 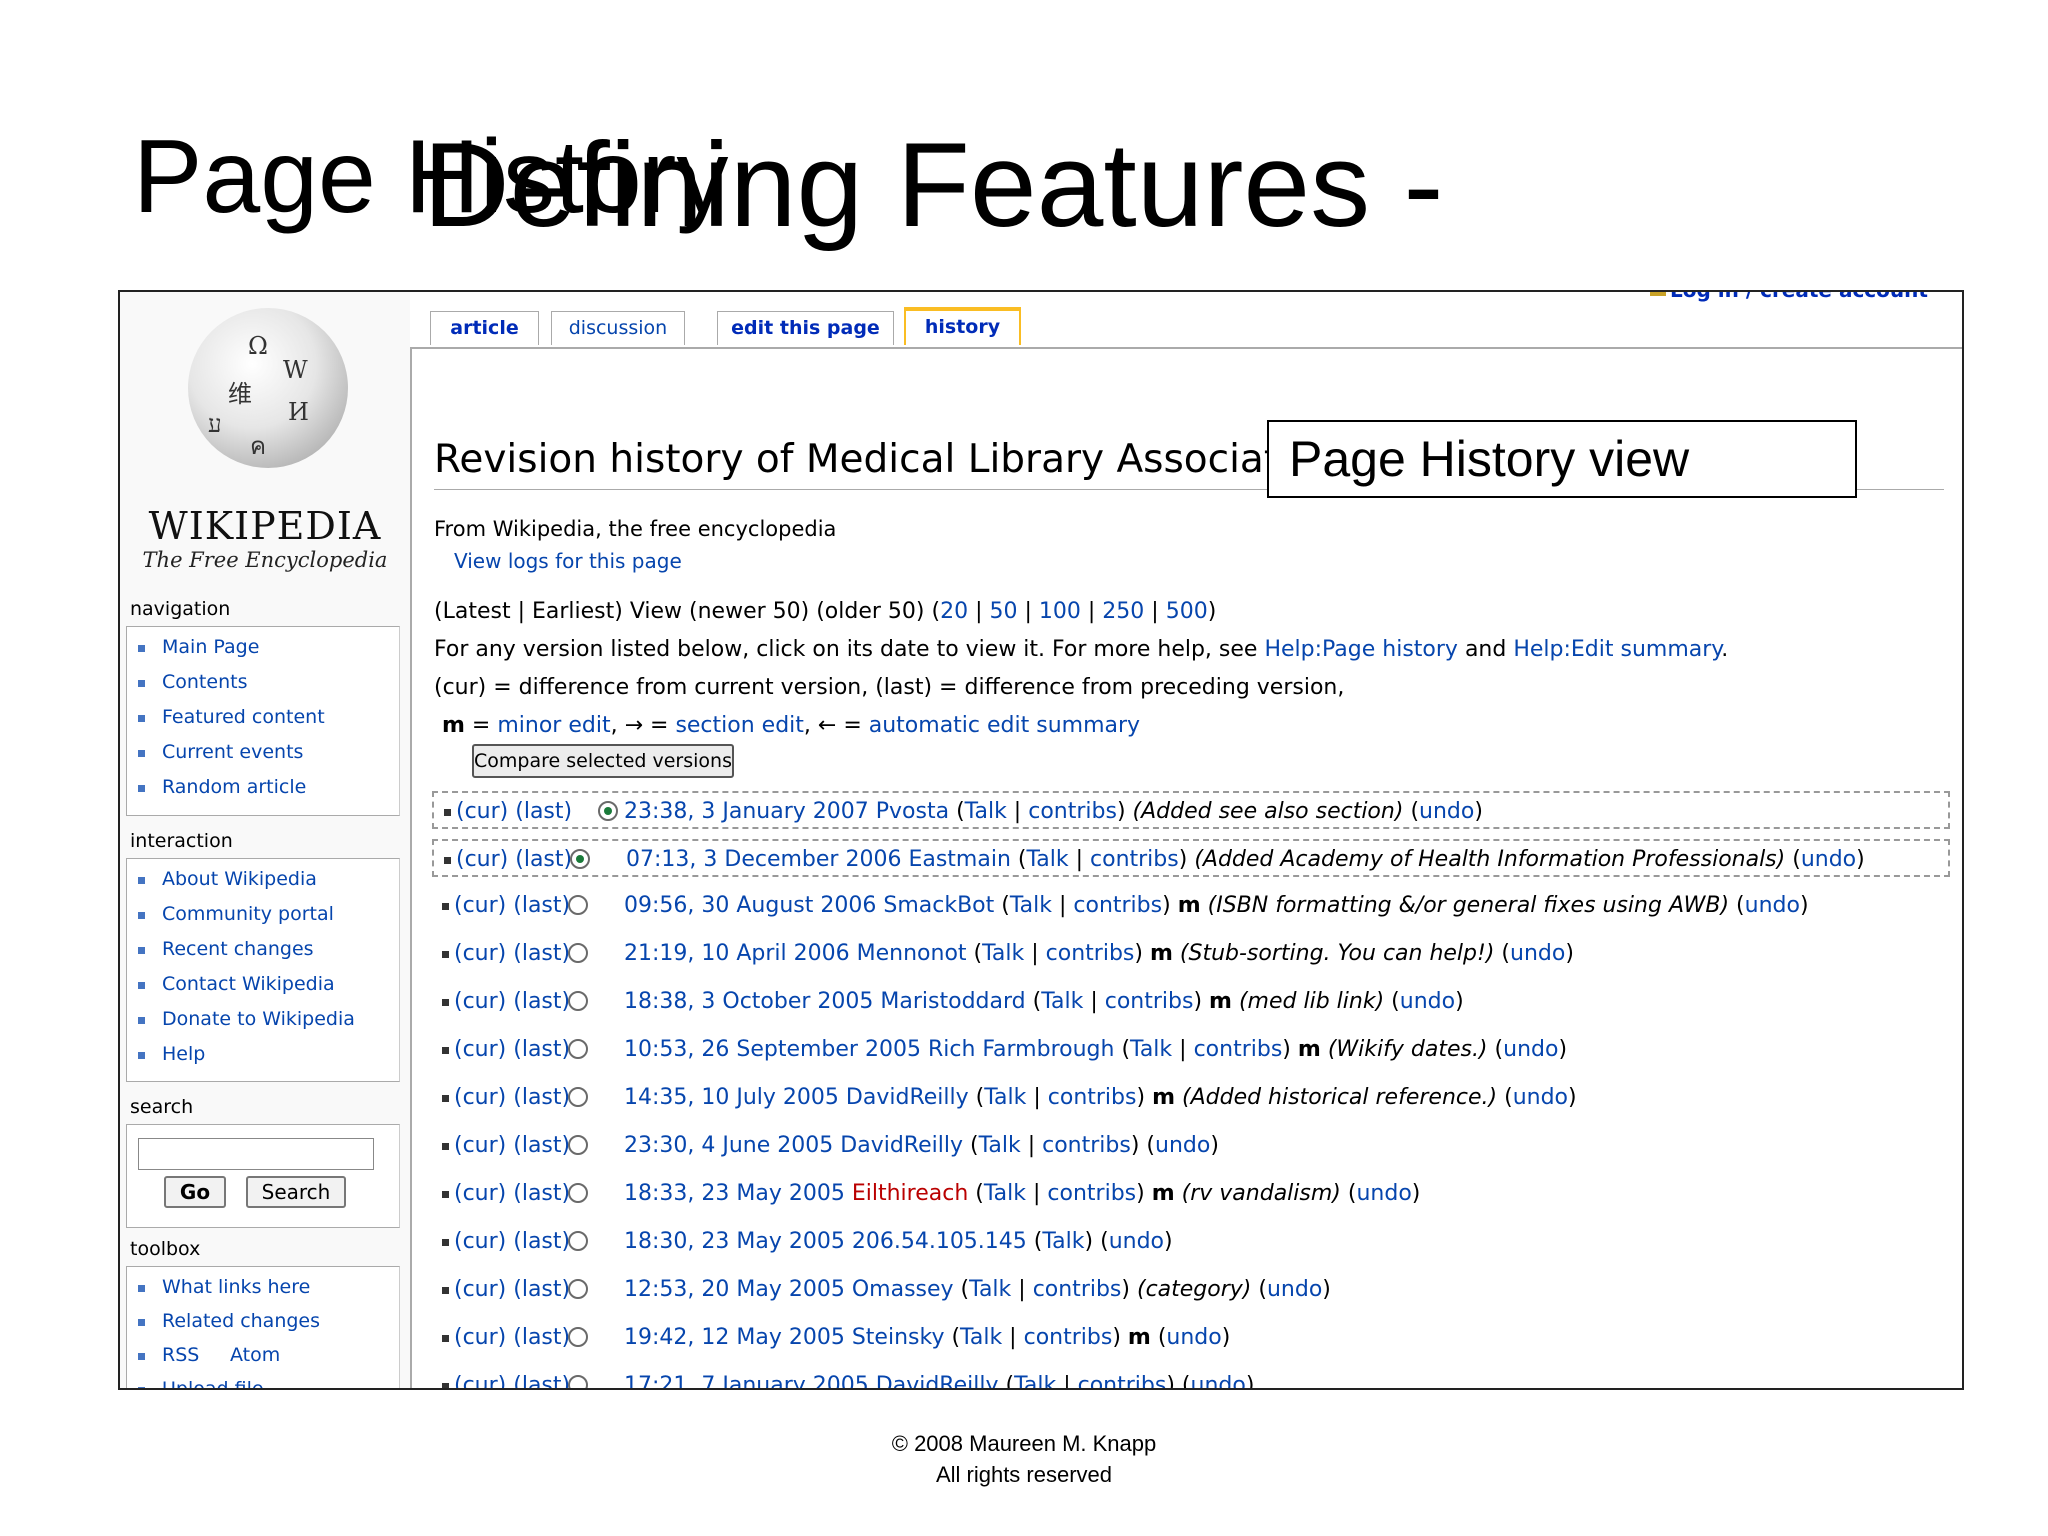 I want to click on revision-user-link: Omassey, so click(x=903, y=1289).